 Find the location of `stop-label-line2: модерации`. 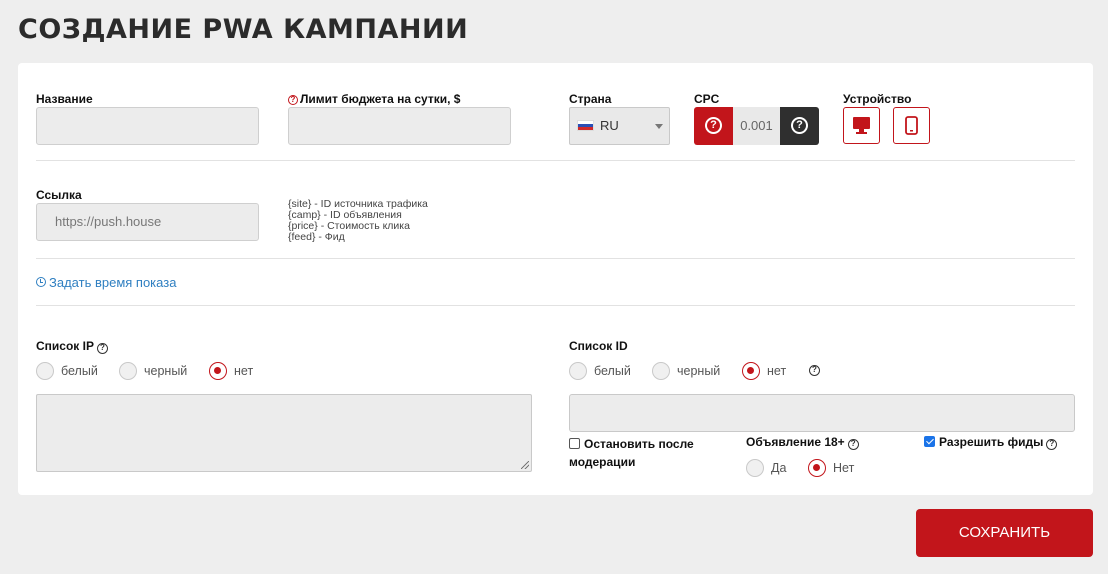

stop-label-line2: модерации is located at coordinates (602, 462).